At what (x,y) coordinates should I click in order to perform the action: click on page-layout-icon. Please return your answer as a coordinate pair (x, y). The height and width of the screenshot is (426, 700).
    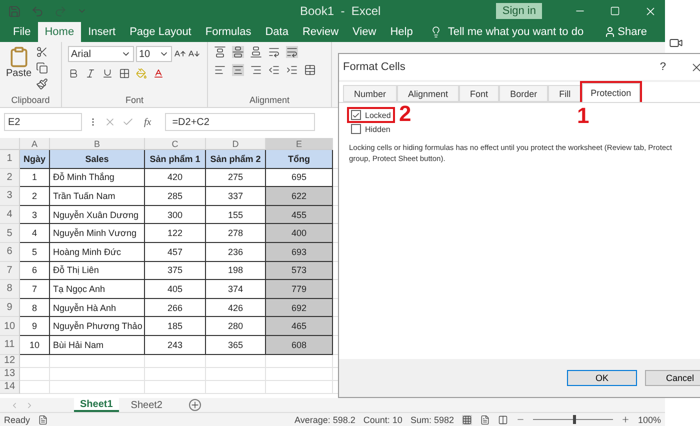
    Looking at the image, I should click on (485, 419).